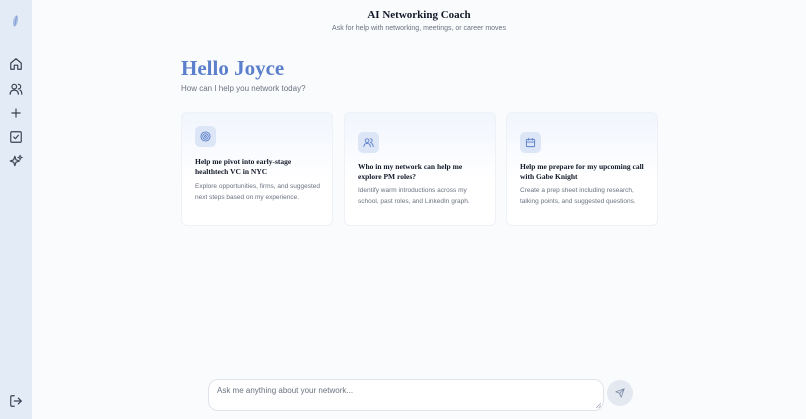  Describe the element at coordinates (598, 405) in the screenshot. I see `resize-handle-icon` at that location.